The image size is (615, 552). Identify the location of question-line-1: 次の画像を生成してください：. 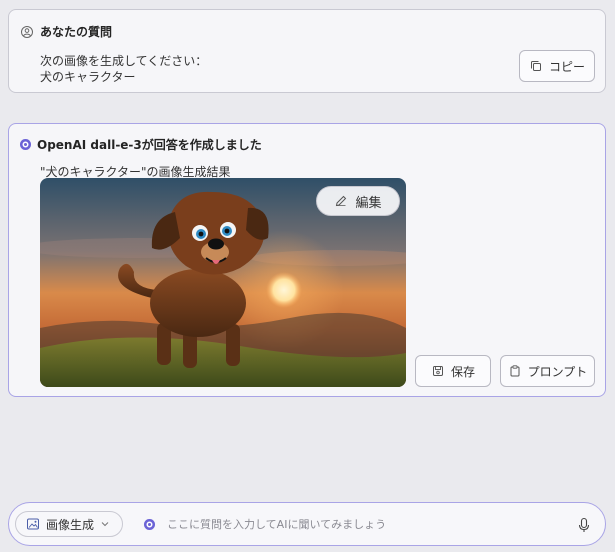
(124, 61).